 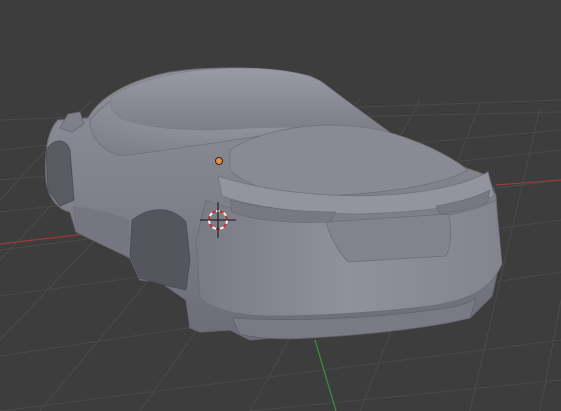 What do you see at coordinates (219, 161) in the screenshot?
I see `object-origin-icon` at bounding box center [219, 161].